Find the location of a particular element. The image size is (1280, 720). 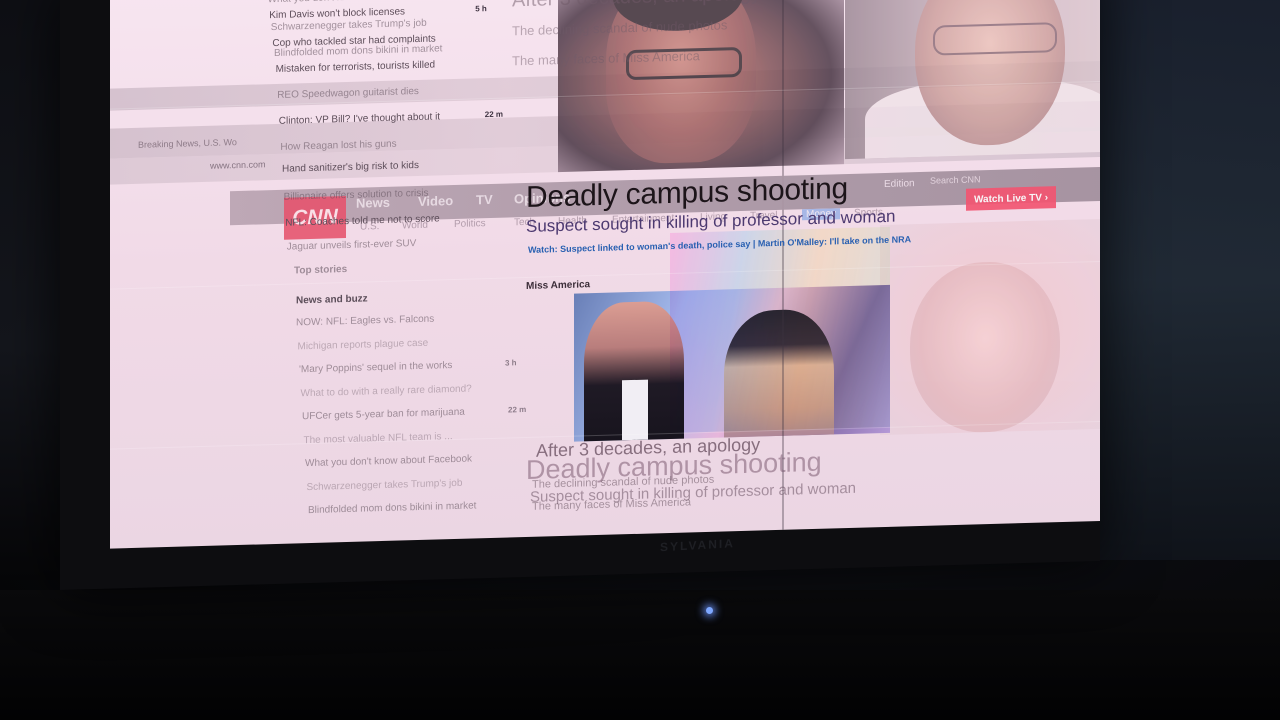

sidebar-top-item: What you don't know about Facebook is located at coordinates (351, 2).